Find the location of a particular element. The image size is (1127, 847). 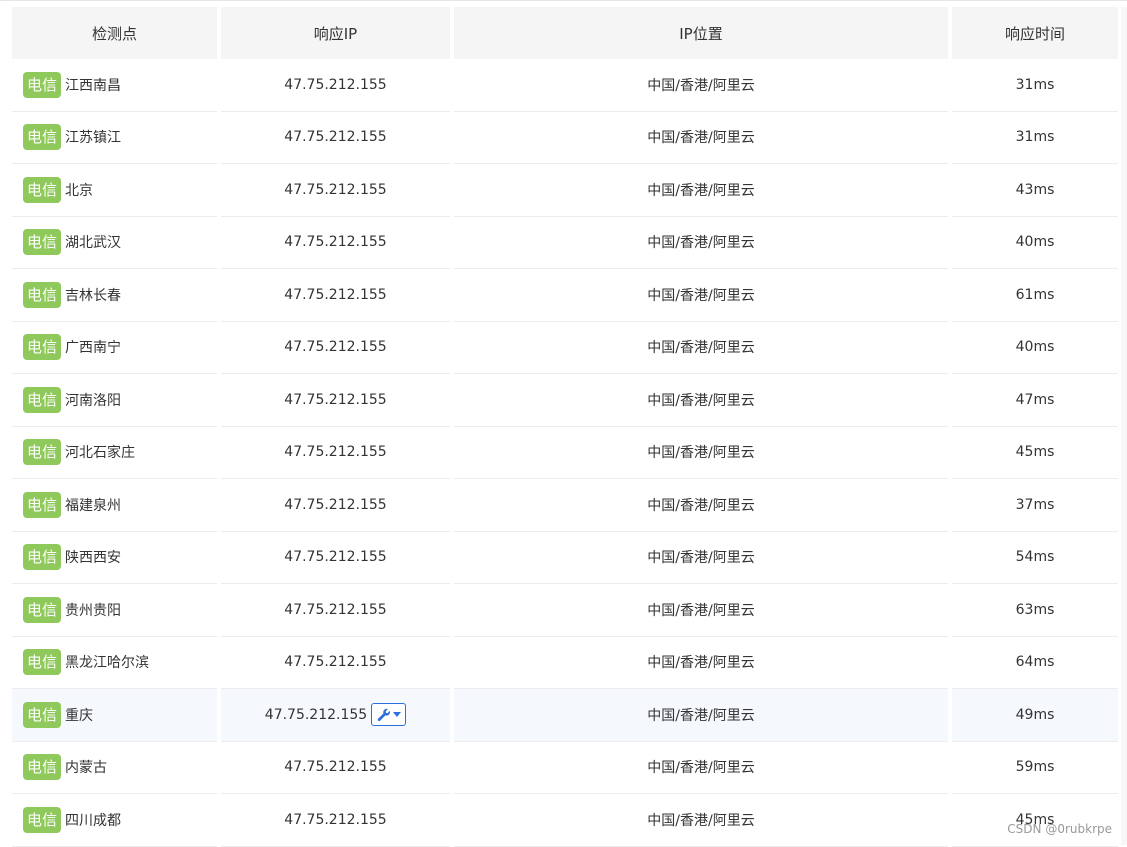

column-header-ip-location: IP位置 is located at coordinates (701, 33).